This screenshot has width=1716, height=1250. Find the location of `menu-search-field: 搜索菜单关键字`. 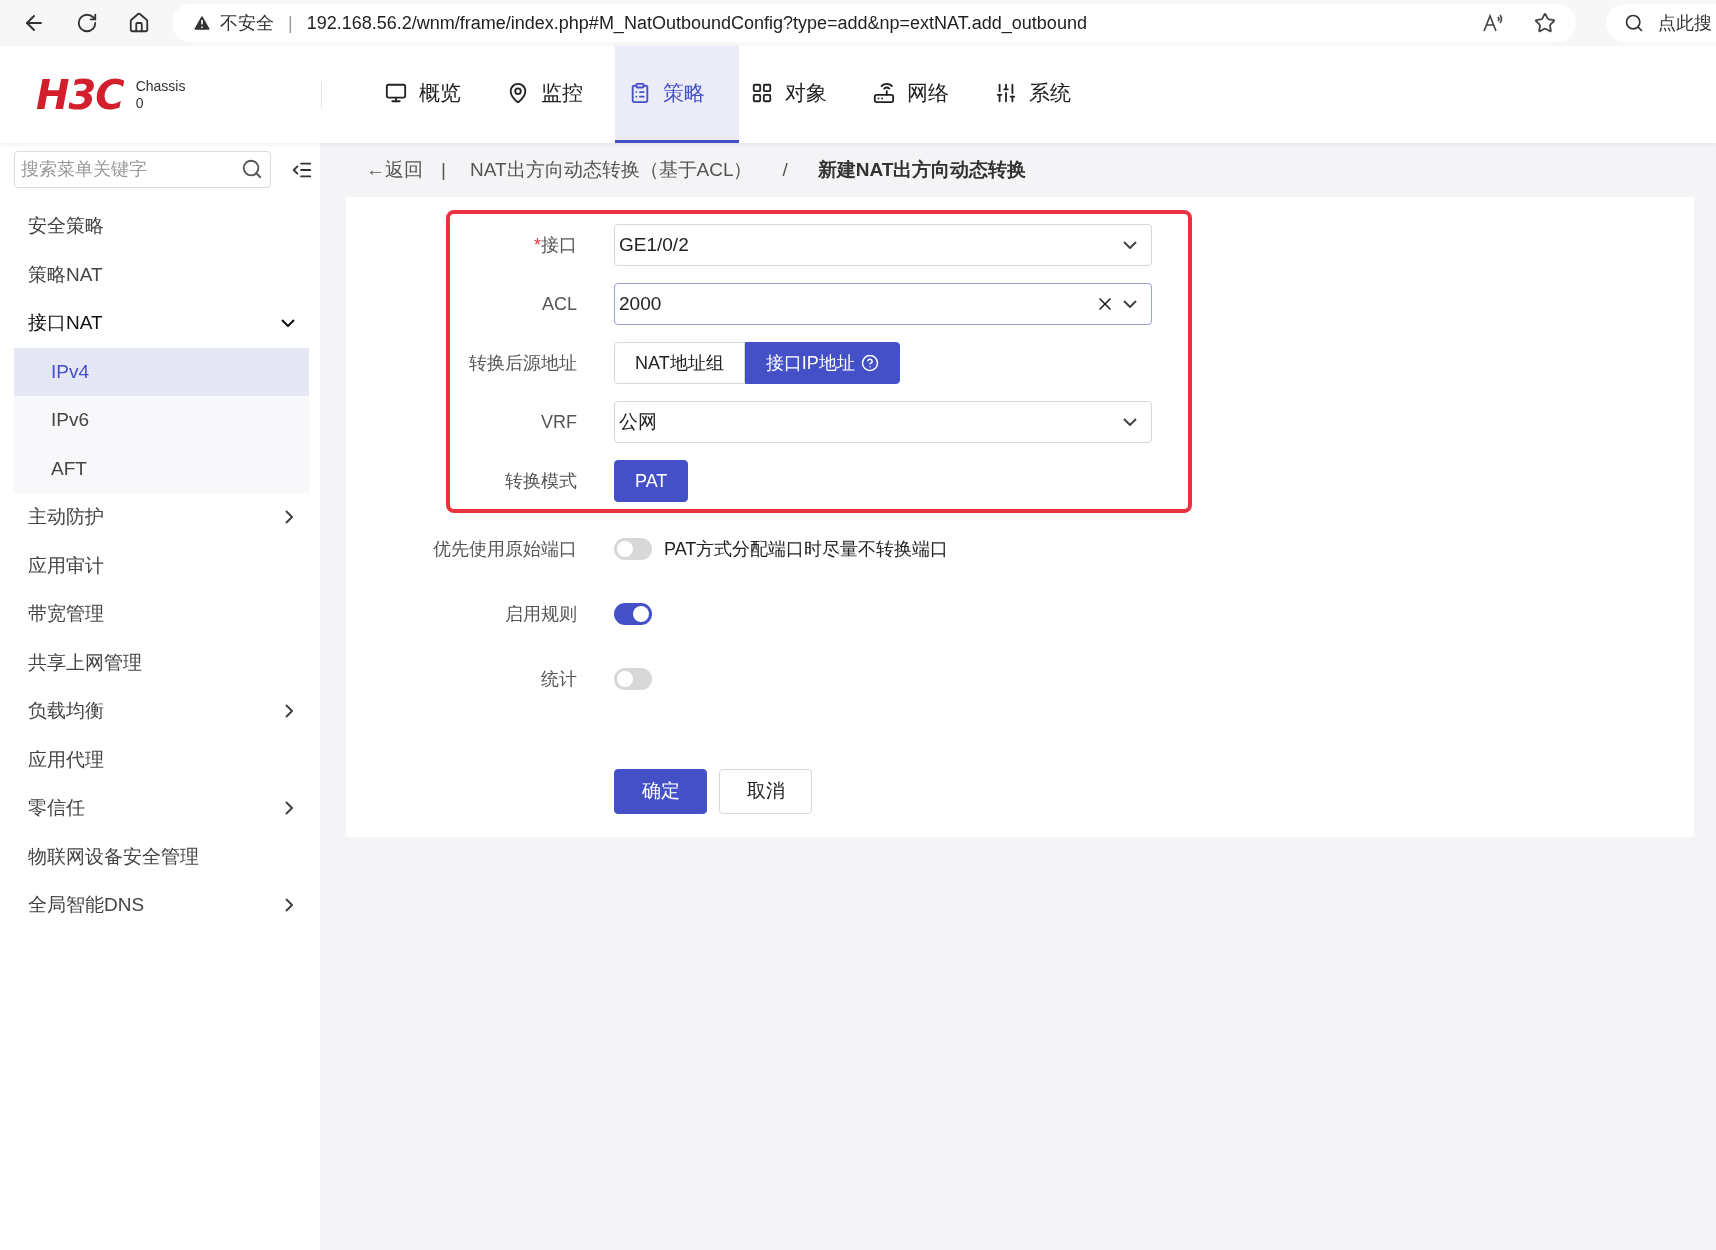

menu-search-field: 搜索菜单关键字 is located at coordinates (142, 169).